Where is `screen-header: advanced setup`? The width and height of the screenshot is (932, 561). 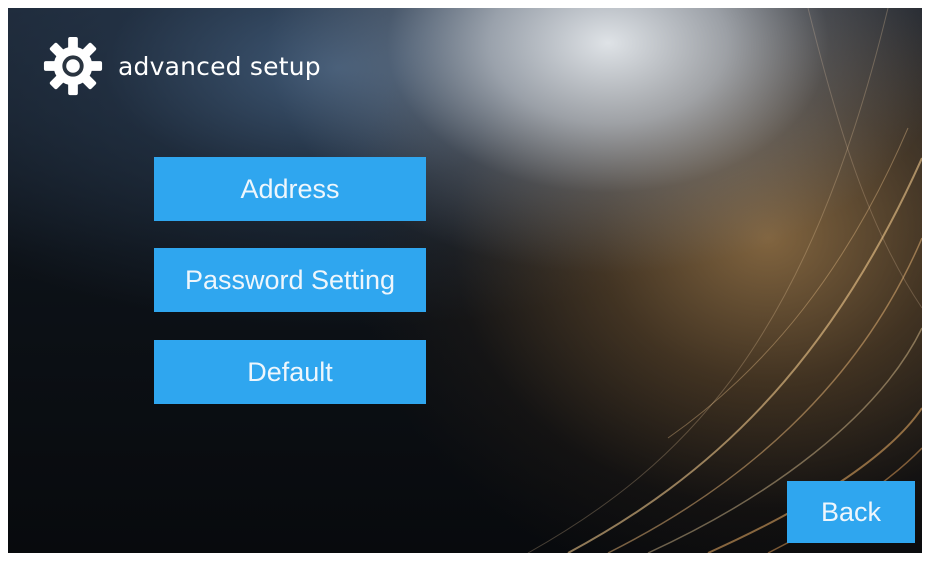 screen-header: advanced setup is located at coordinates (181, 66).